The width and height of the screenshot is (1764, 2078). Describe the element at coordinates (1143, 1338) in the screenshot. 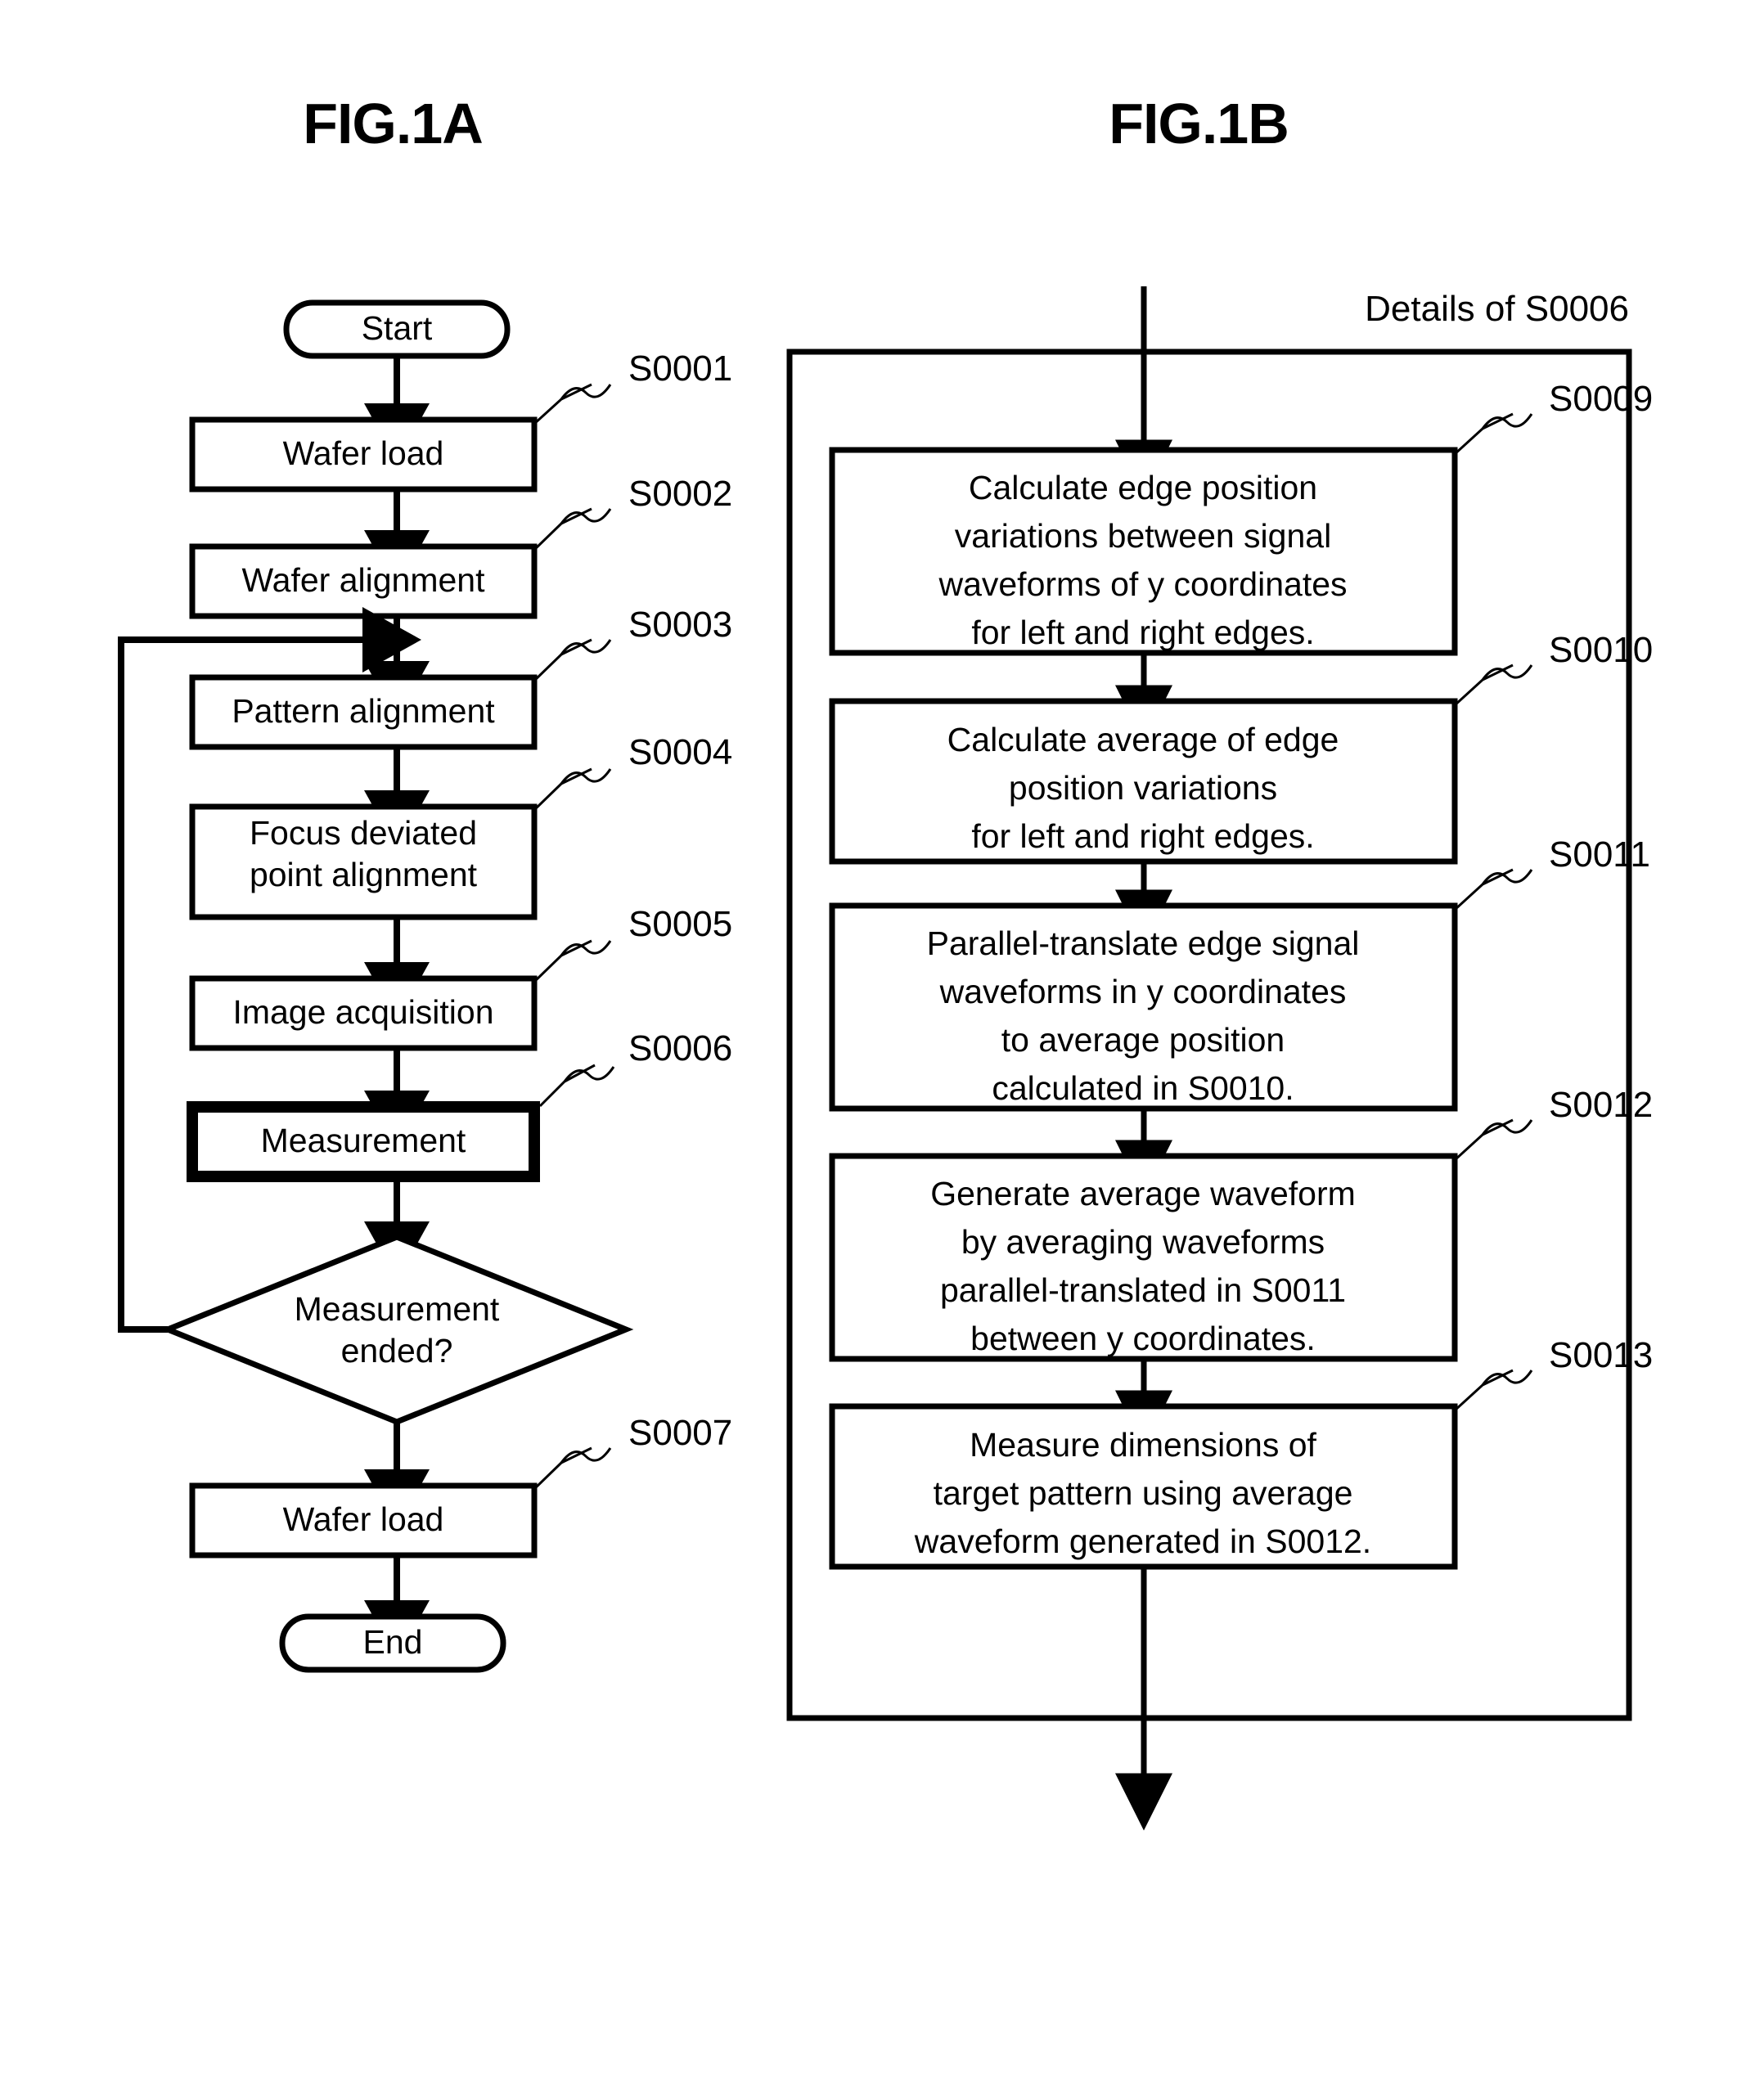

I see `s0012-line4: between y coordinates.` at that location.